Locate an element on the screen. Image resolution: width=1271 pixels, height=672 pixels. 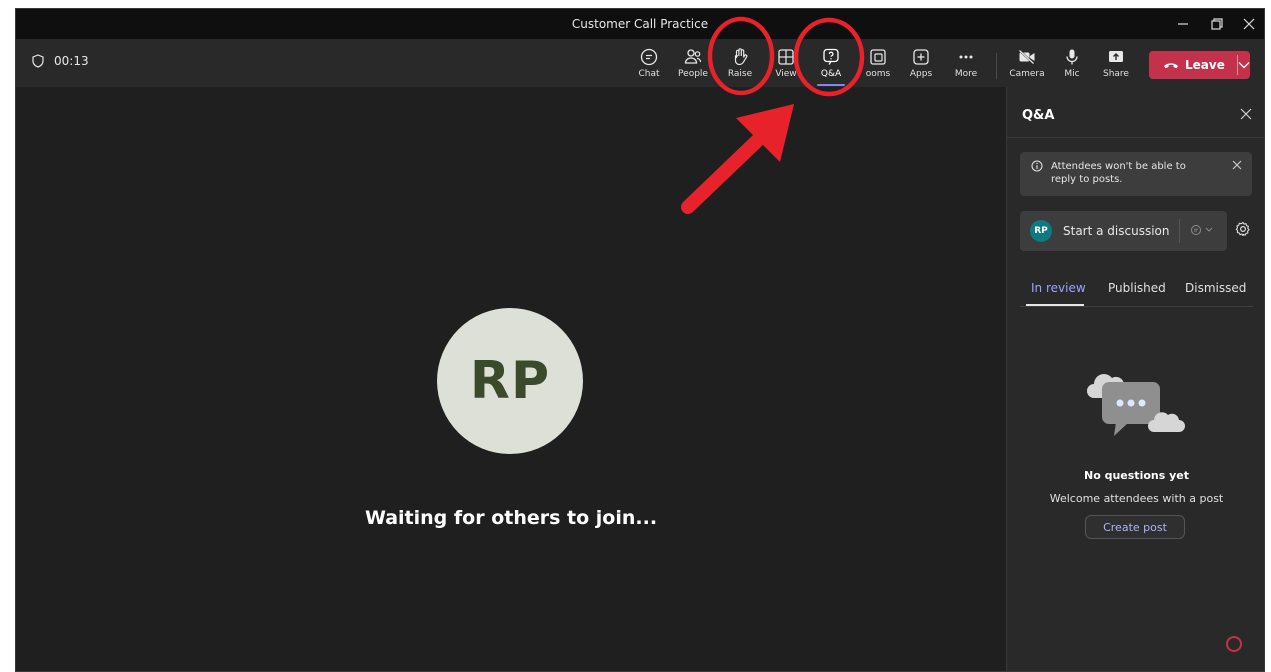
leave-options-button is located at coordinates (1244, 65).